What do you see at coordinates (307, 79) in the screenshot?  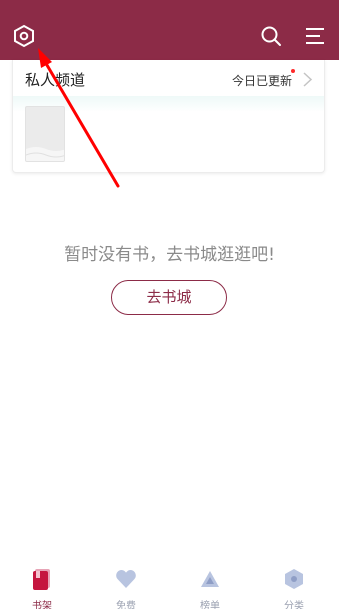 I see `chevron-right-icon` at bounding box center [307, 79].